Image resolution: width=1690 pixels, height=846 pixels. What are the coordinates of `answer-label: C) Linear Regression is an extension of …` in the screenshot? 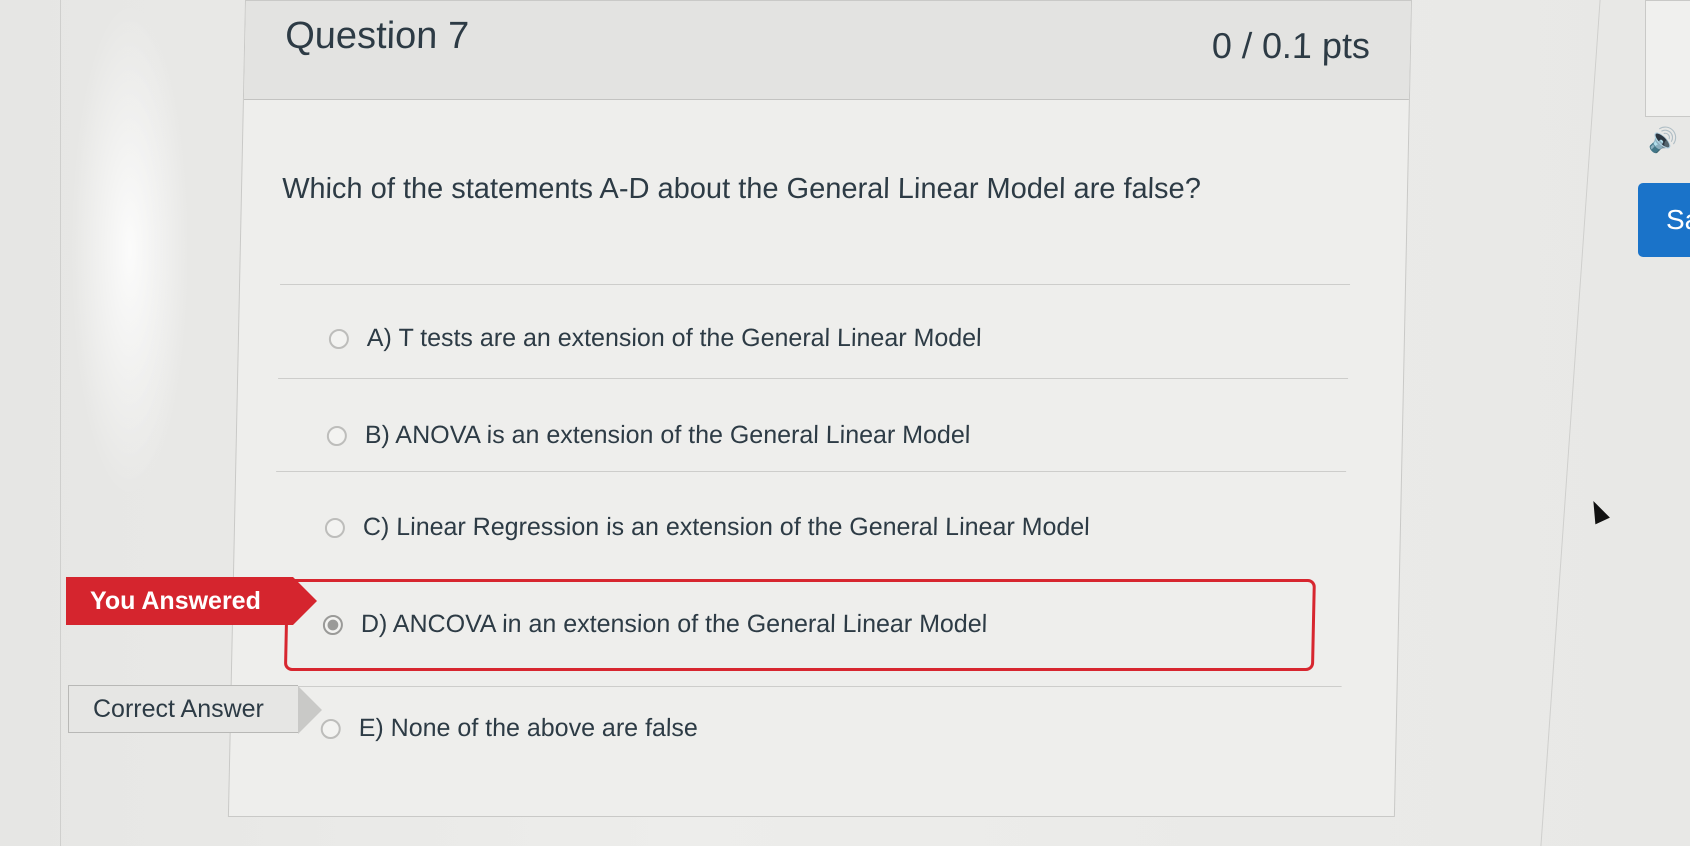 It's located at (726, 527).